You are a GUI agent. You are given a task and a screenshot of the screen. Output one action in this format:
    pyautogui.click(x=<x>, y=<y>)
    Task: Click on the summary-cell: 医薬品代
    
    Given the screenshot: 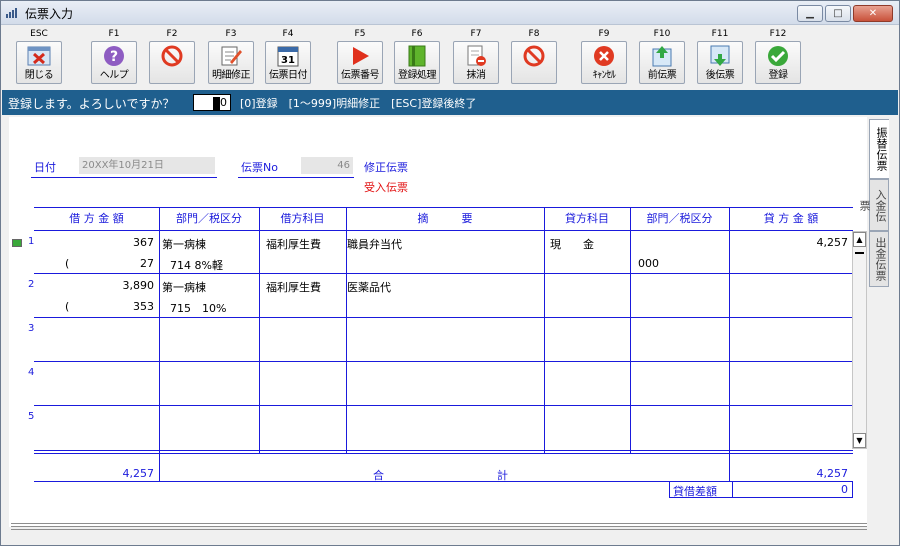 What is the action you would take?
    pyautogui.click(x=369, y=287)
    